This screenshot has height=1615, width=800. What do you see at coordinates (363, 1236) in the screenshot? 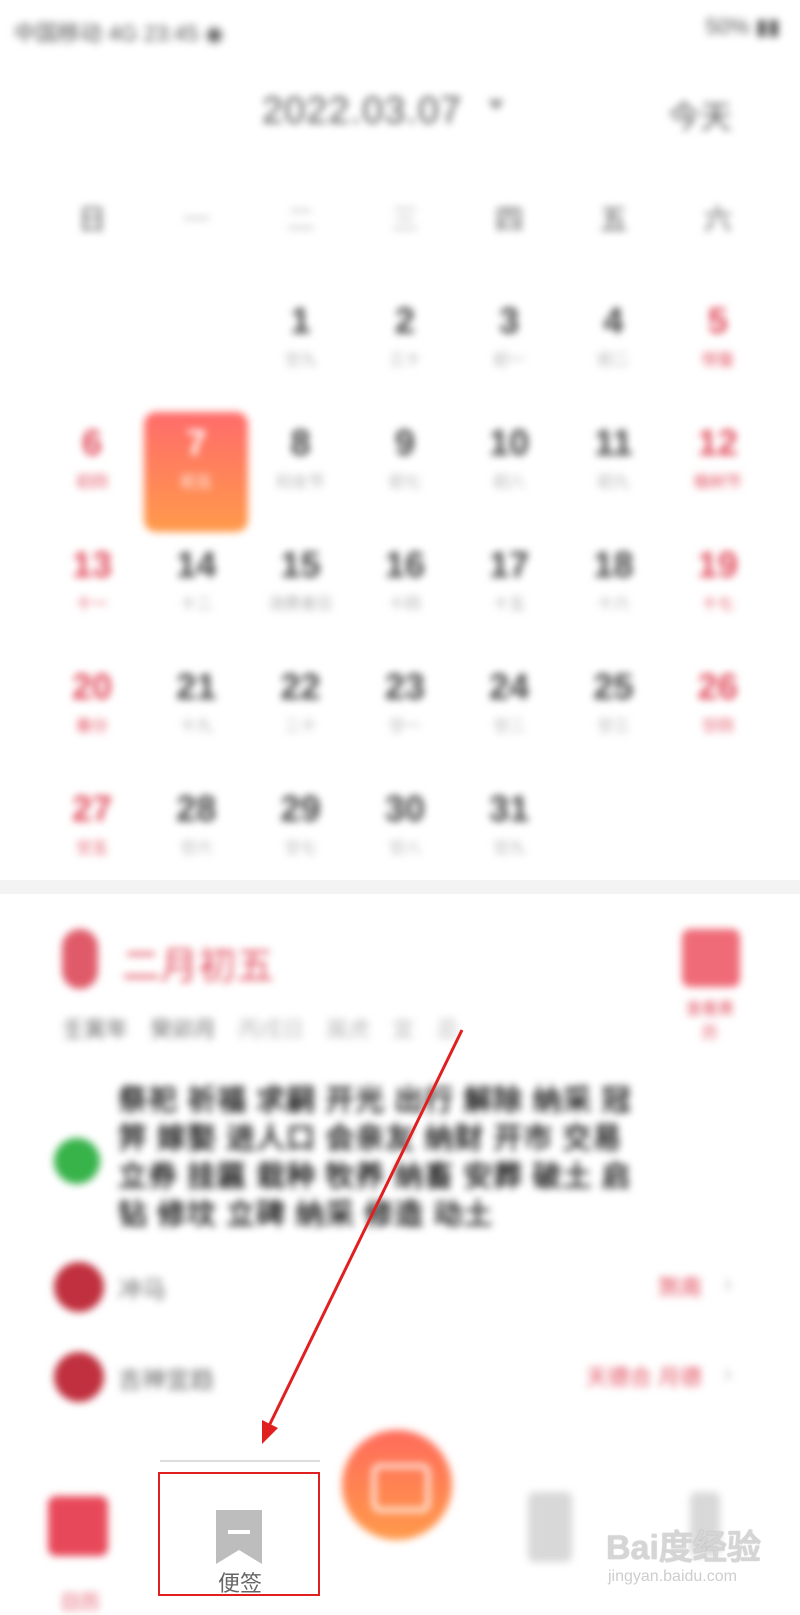
I see `annotation-arrow` at bounding box center [363, 1236].